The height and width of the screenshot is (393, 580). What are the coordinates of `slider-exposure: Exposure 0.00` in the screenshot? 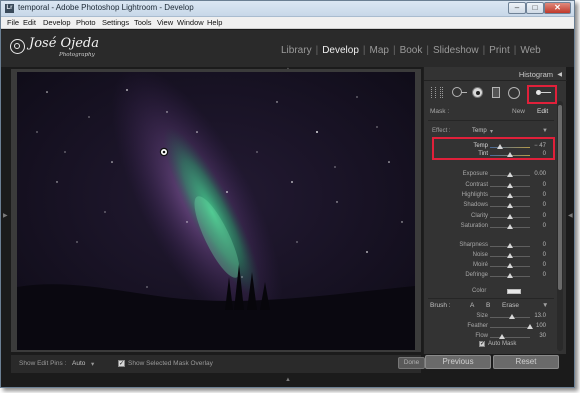 It's located at (487, 175).